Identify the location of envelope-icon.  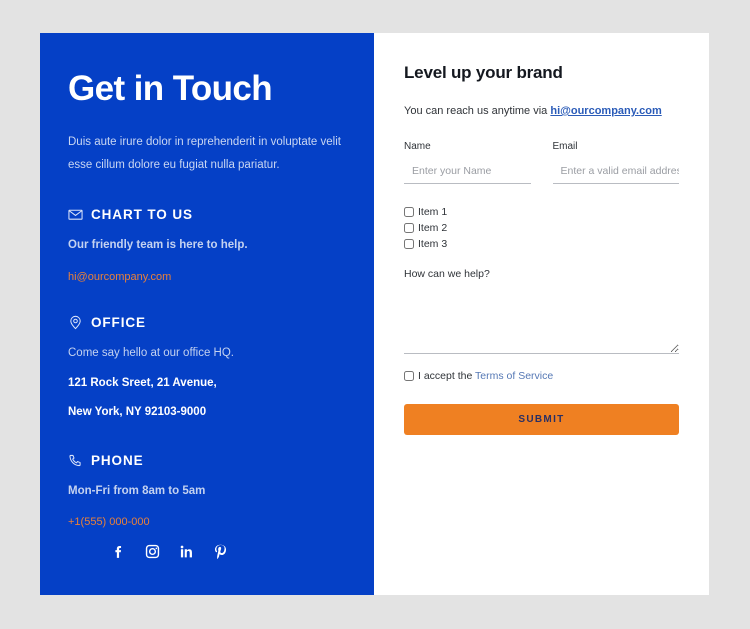
(75, 214).